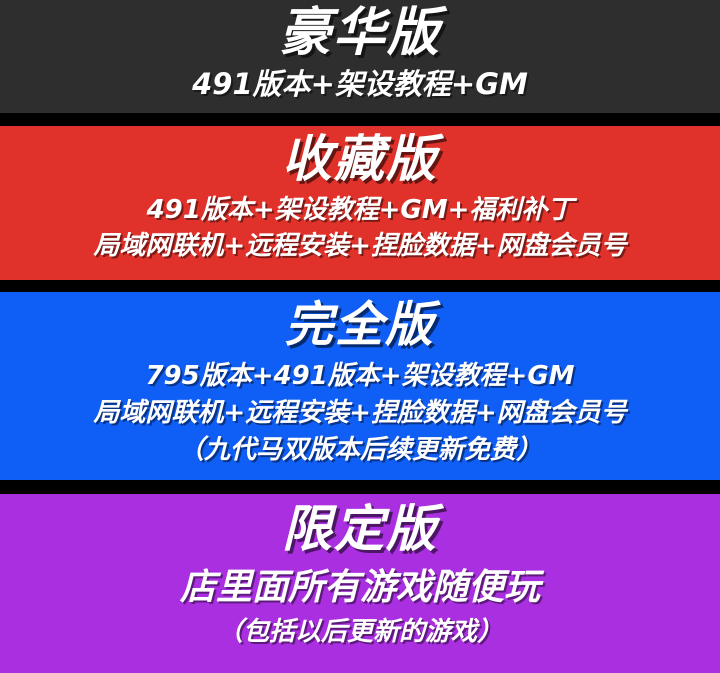  Describe the element at coordinates (359, 325) in the screenshot. I see `complete-edition-title: 完全版` at that location.